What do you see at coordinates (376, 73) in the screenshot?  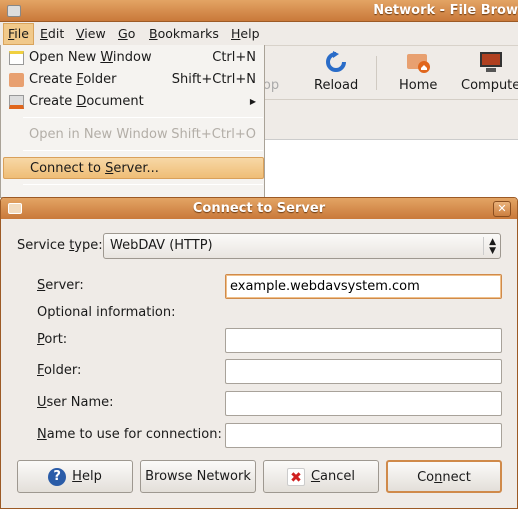 I see `toolbar-separator` at bounding box center [376, 73].